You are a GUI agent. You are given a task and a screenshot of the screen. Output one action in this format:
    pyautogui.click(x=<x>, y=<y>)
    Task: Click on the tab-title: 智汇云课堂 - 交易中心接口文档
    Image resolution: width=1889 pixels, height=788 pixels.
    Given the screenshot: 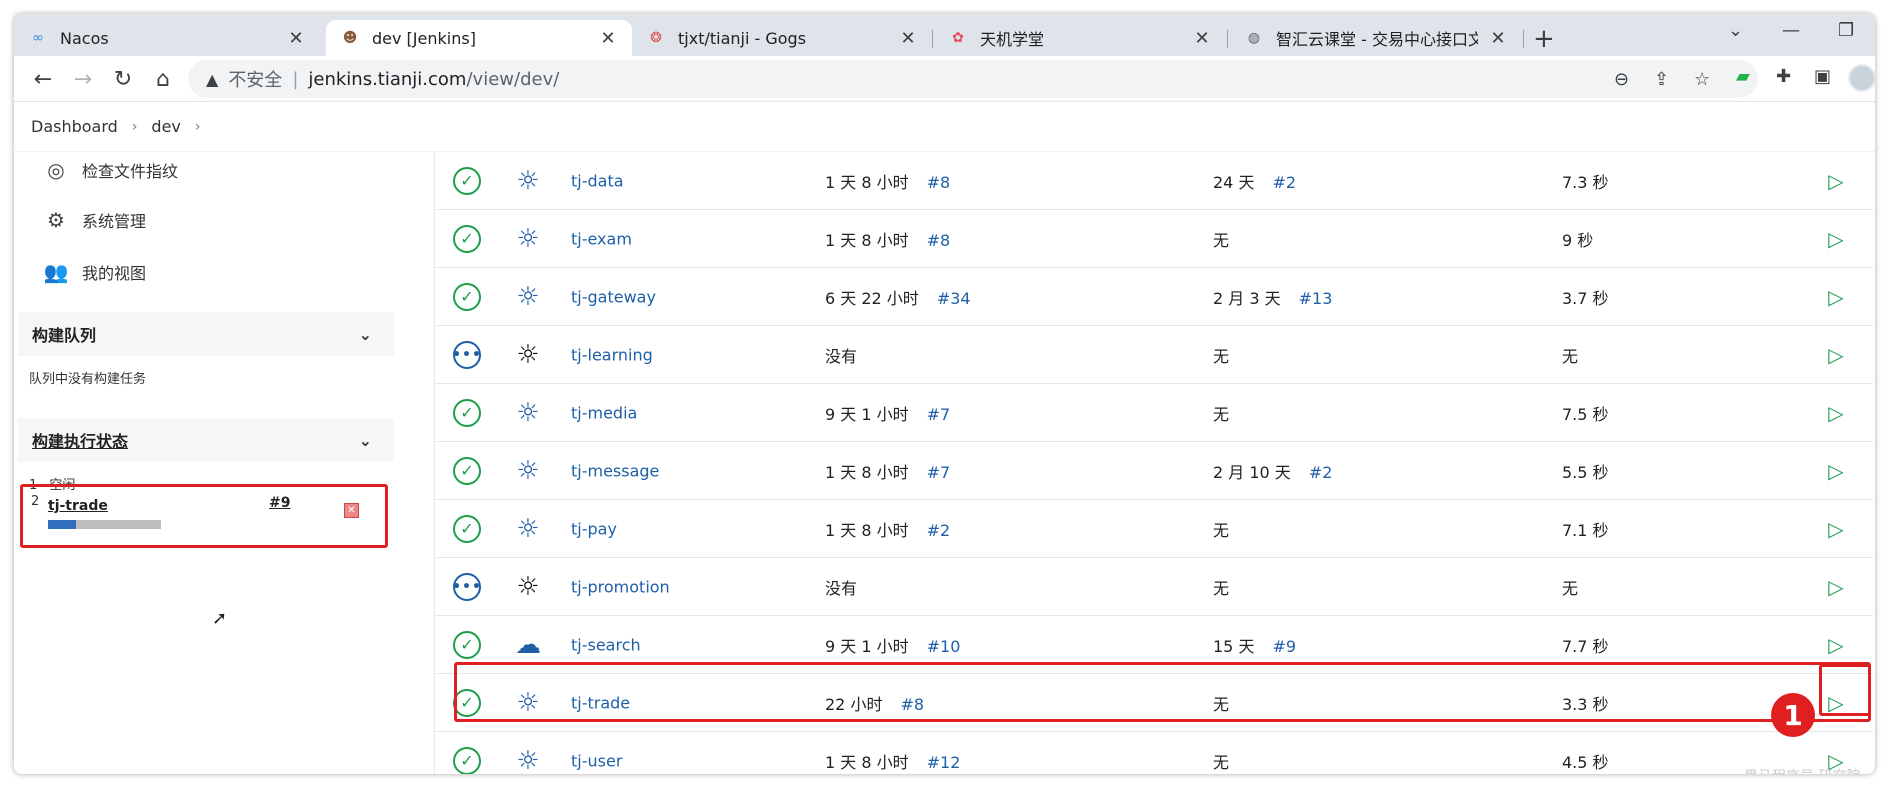 What is the action you would take?
    pyautogui.click(x=1377, y=39)
    